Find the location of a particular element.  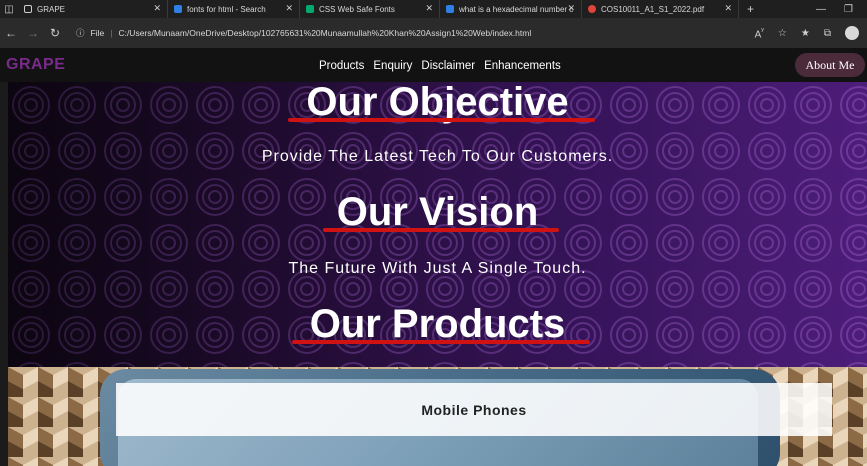

profile-icon is located at coordinates (852, 33).